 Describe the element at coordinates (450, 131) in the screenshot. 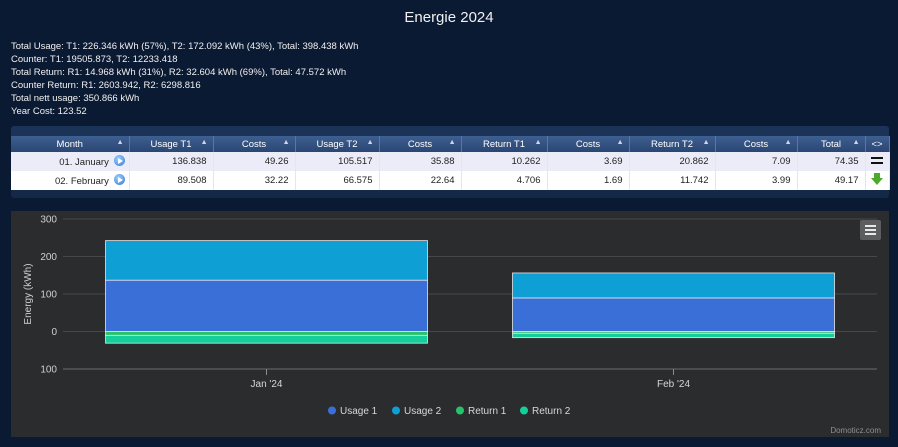

I see `table-top-bar` at that location.